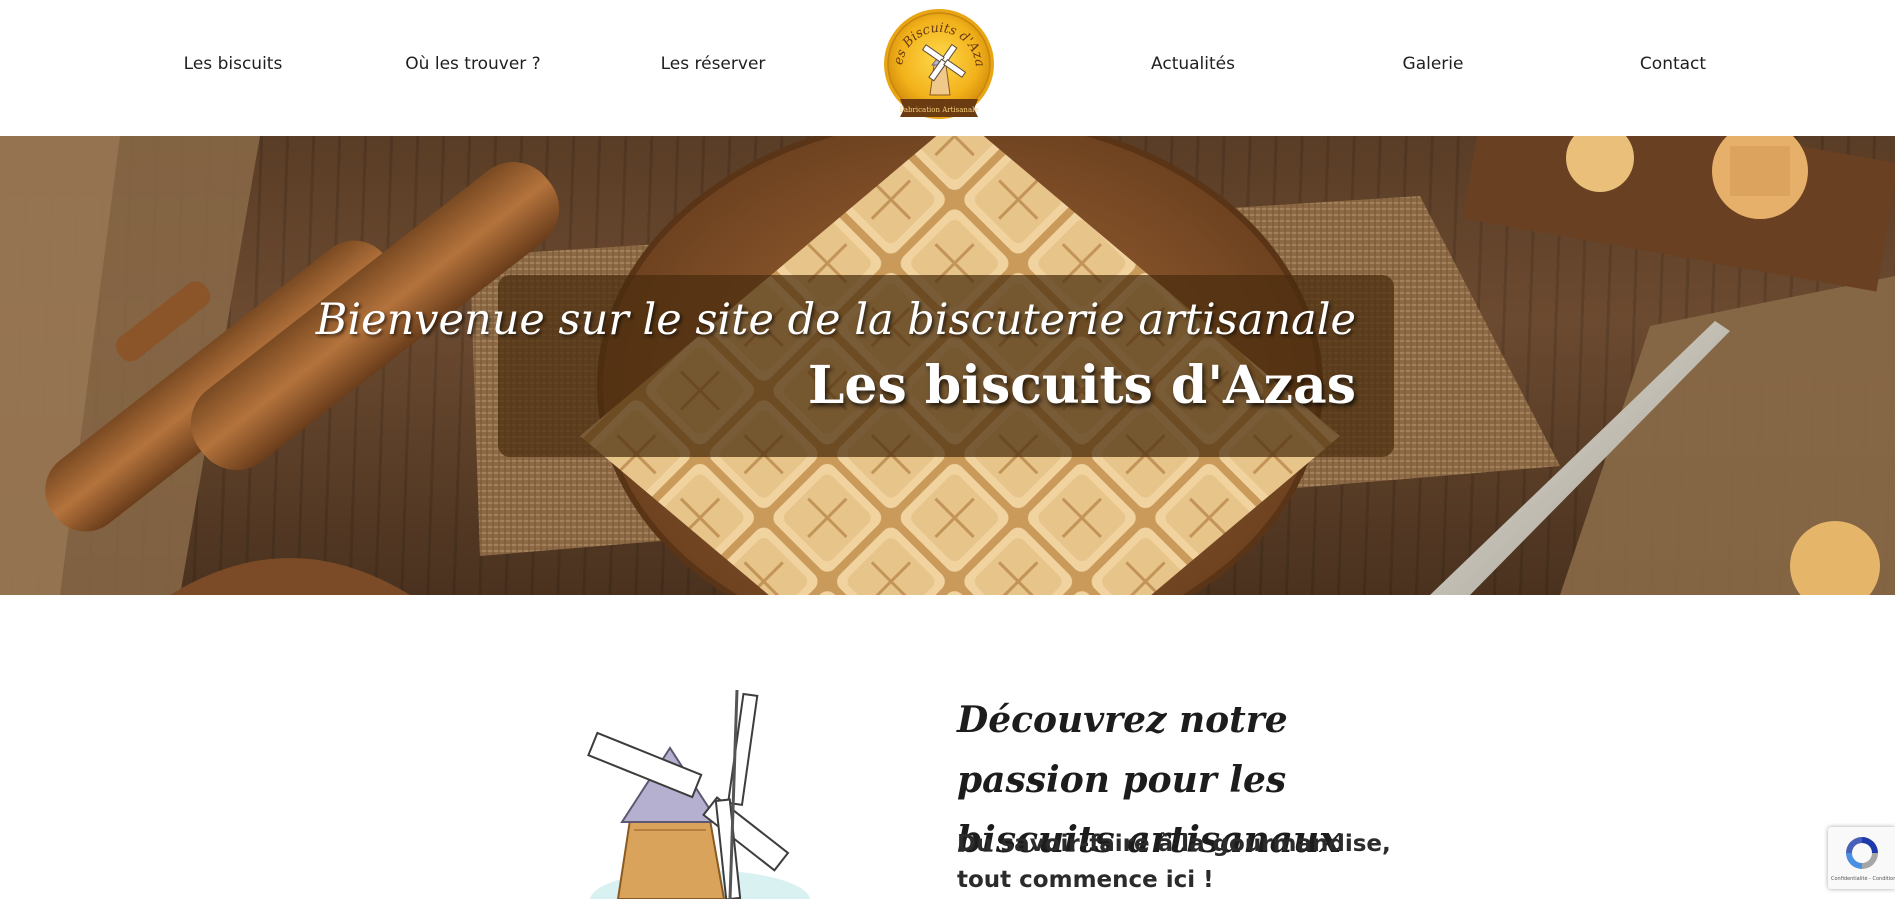 The height and width of the screenshot is (899, 1895). I want to click on hero-brand-title: Les biscuits d'Azas, so click(1081, 385).